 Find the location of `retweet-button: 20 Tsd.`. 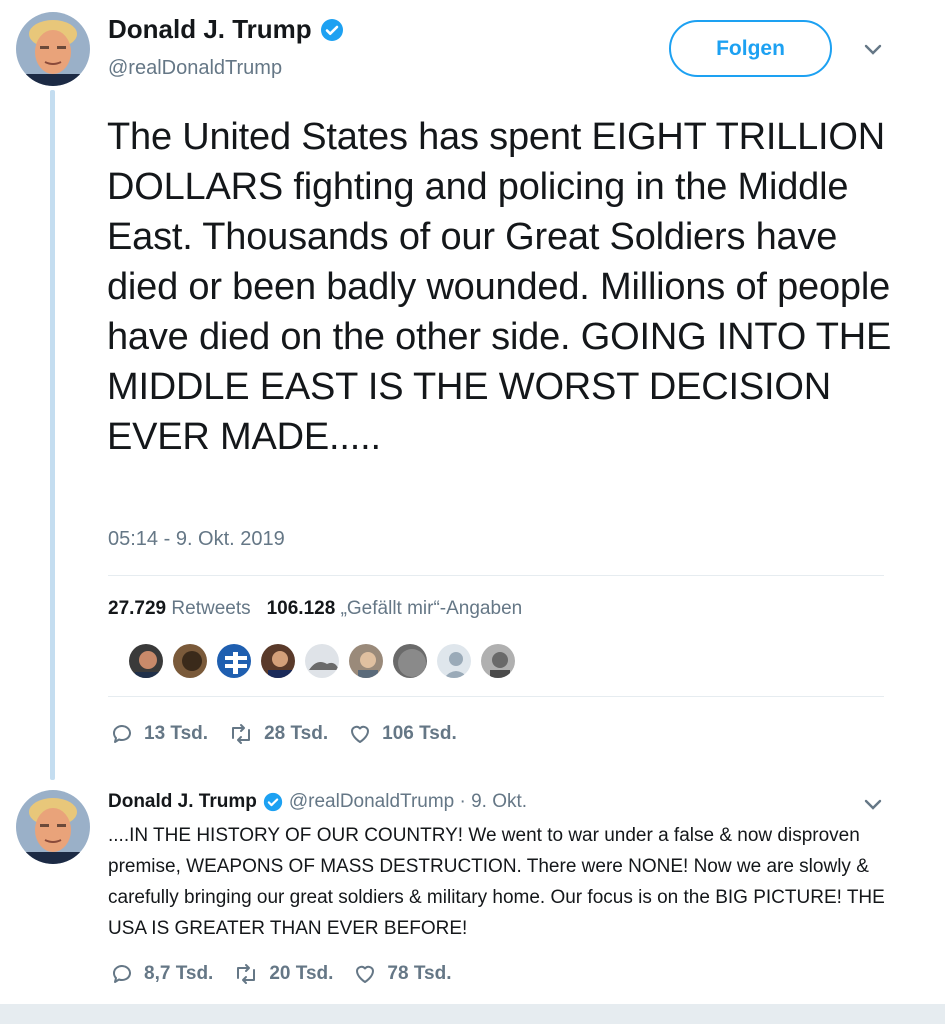

retweet-button: 20 Tsd. is located at coordinates (283, 974).